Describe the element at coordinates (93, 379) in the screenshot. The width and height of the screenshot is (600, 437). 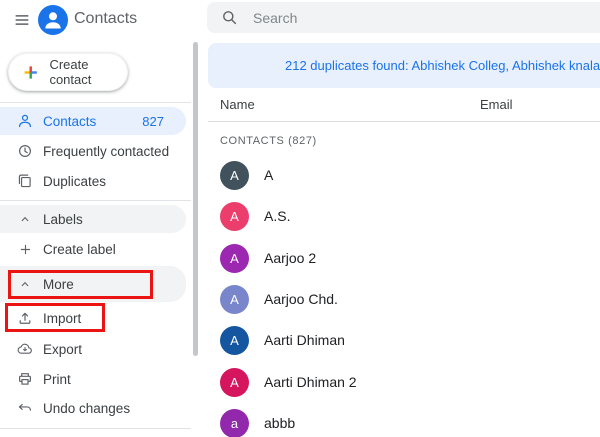
I see `sidebar-item-print: Print` at that location.